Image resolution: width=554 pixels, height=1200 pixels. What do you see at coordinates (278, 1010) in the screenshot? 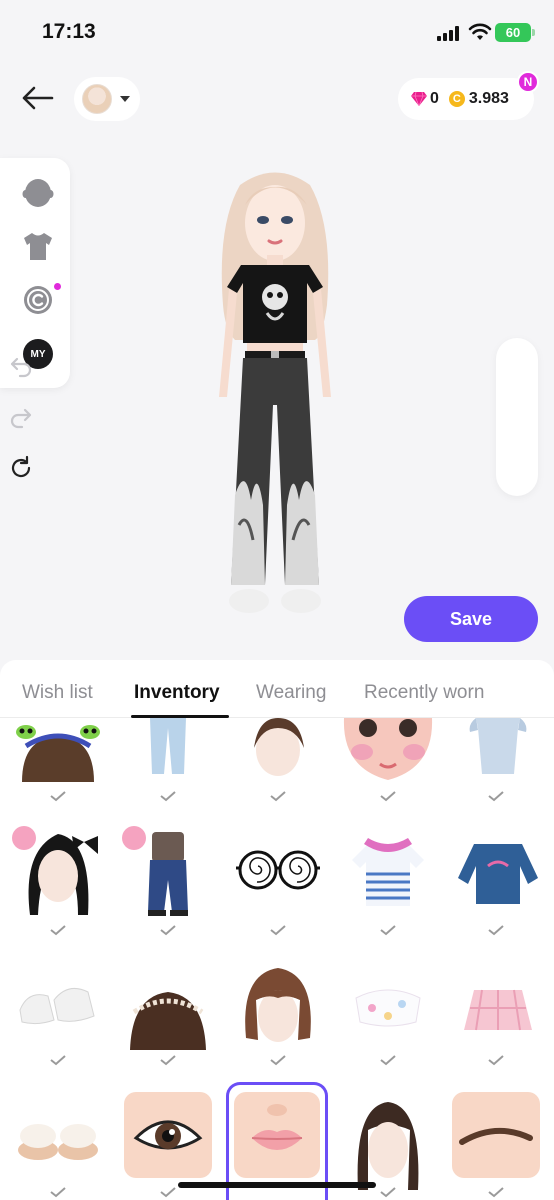
I see `inventory-item-bob-hair-bangs` at bounding box center [278, 1010].